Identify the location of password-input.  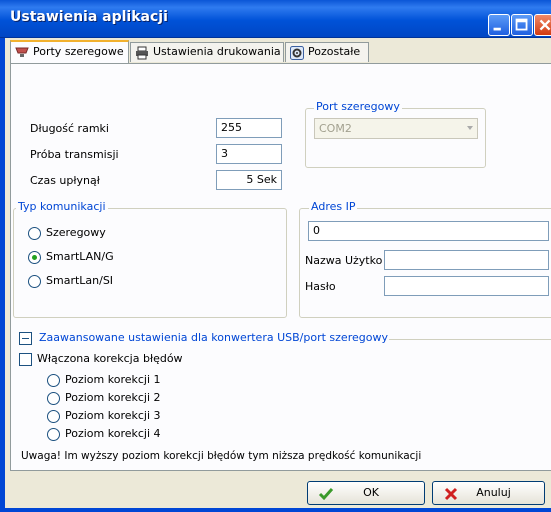
(466, 286).